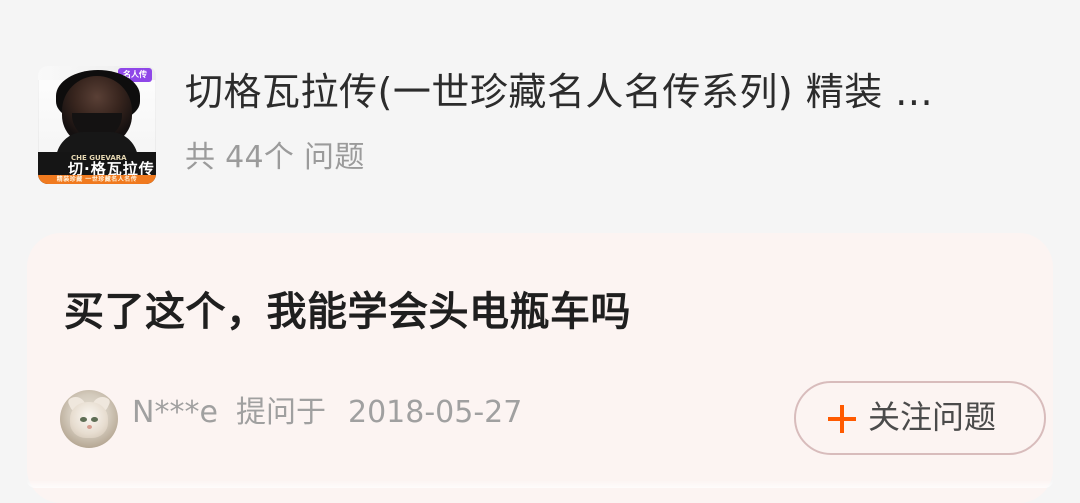 This screenshot has height=503, width=1080. I want to click on question-text: 买了这个，我能学会头电瓶车吗, so click(514, 312).